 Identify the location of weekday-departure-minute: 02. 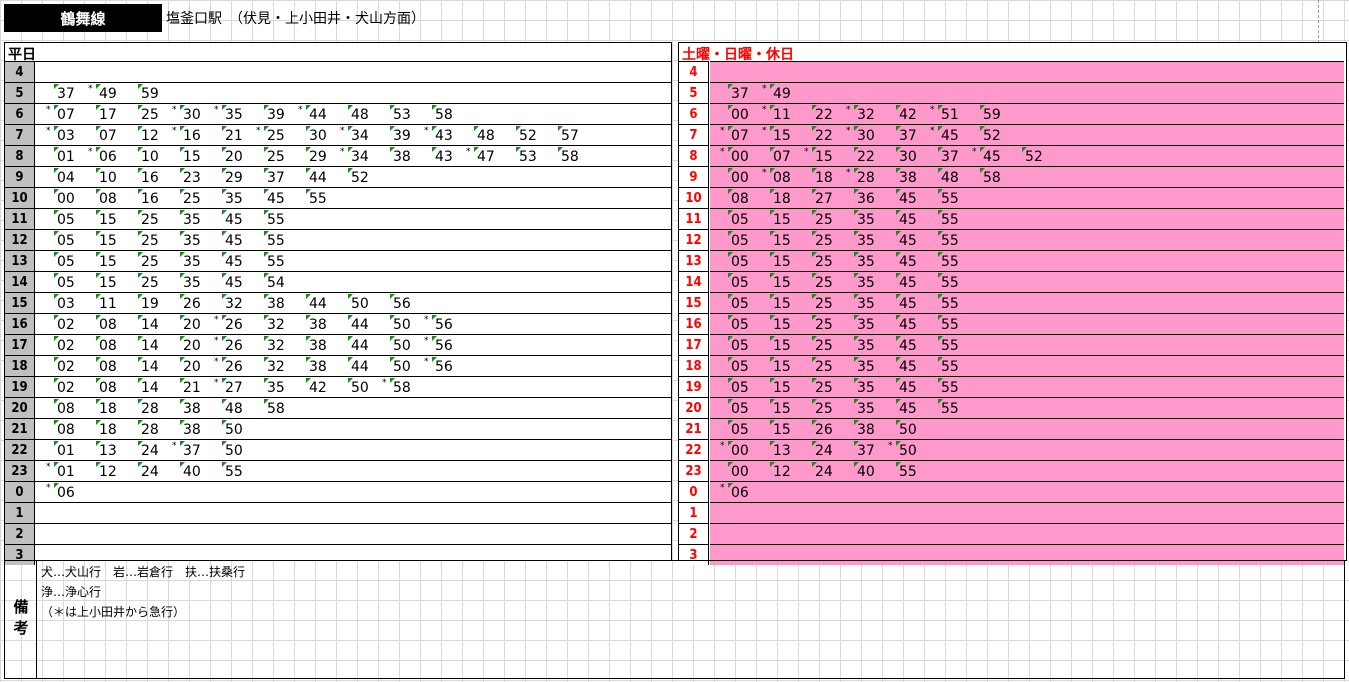
(66, 346).